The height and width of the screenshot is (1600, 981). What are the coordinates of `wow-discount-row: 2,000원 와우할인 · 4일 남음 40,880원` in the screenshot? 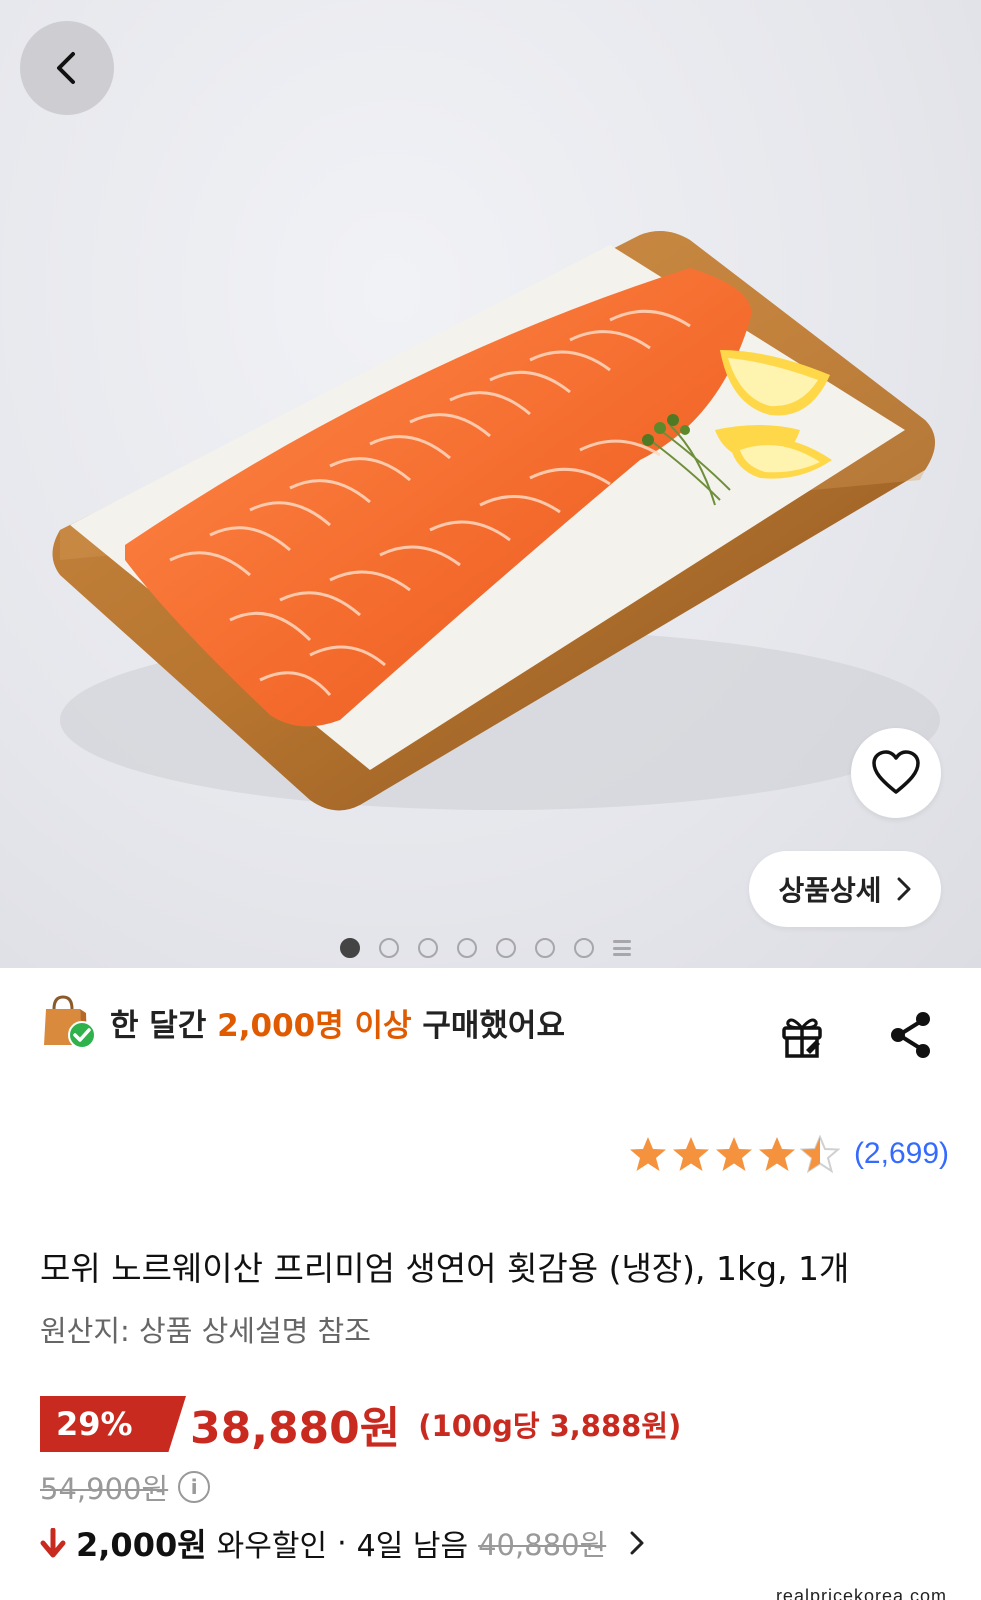 It's located at (343, 1543).